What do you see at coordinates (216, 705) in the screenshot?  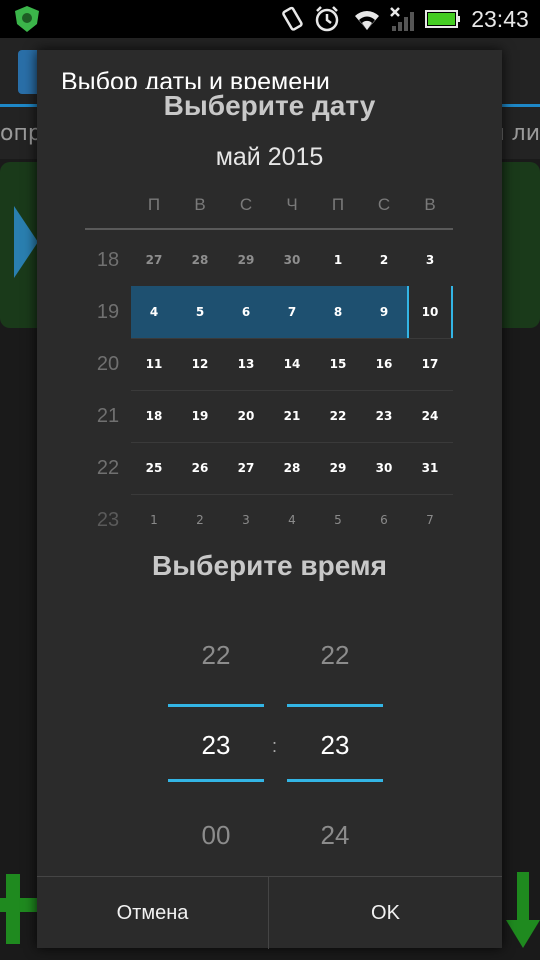 I see `hour-divider-top` at bounding box center [216, 705].